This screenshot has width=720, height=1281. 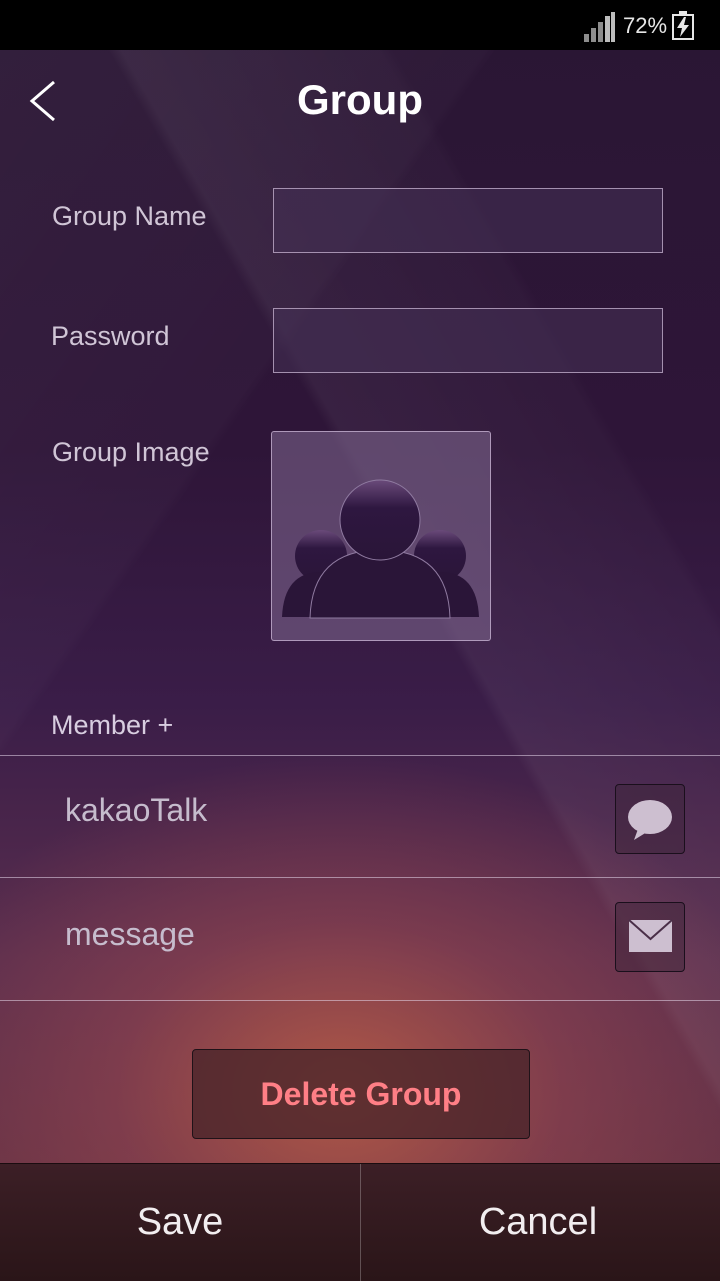 What do you see at coordinates (112, 725) in the screenshot?
I see `member-add-label: Member +` at bounding box center [112, 725].